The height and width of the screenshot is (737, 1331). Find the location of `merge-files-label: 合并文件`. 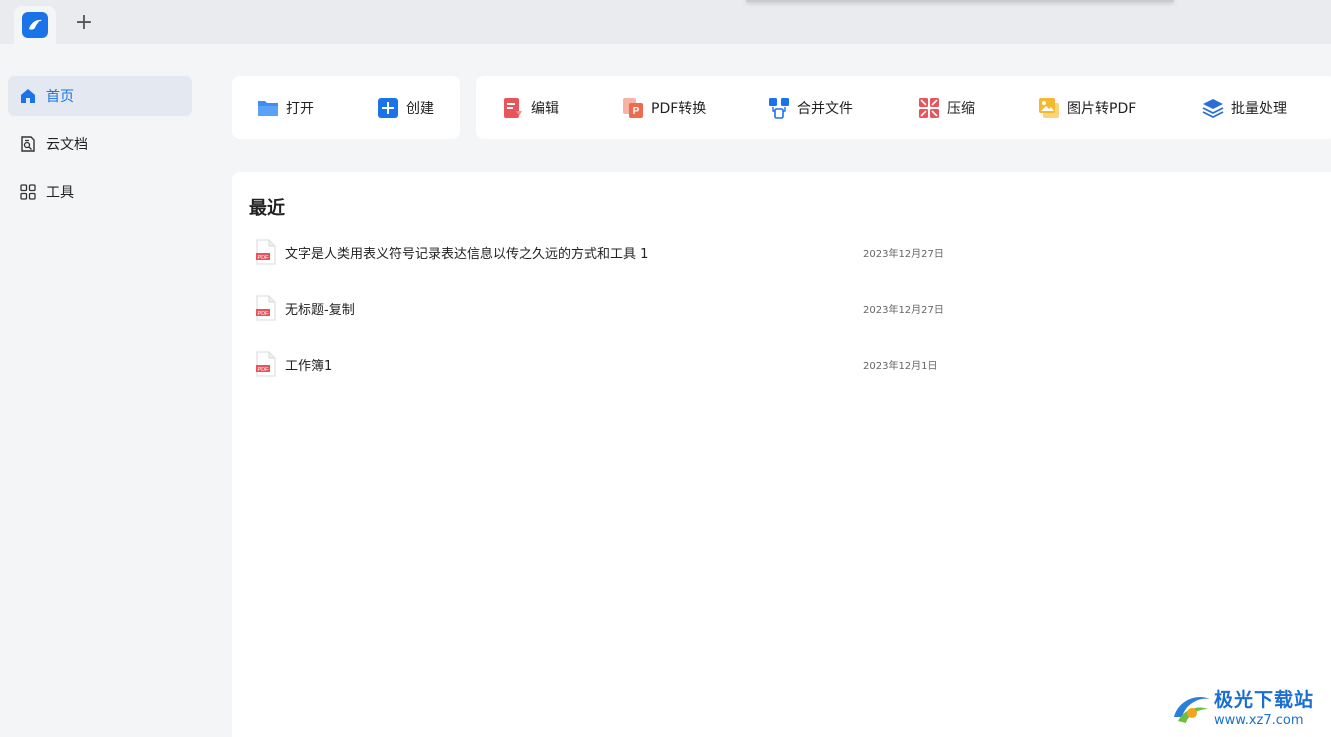

merge-files-label: 合并文件 is located at coordinates (825, 108).